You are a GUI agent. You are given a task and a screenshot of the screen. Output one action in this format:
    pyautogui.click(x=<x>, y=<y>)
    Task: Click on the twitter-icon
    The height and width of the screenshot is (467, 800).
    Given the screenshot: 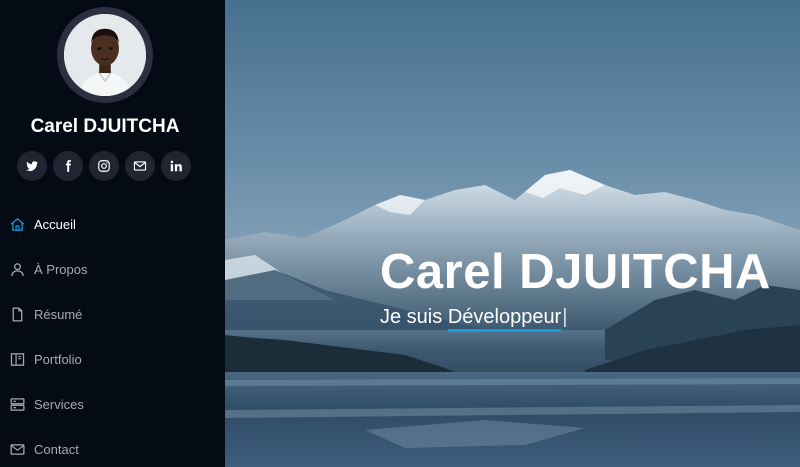 What is the action you would take?
    pyautogui.click(x=32, y=166)
    